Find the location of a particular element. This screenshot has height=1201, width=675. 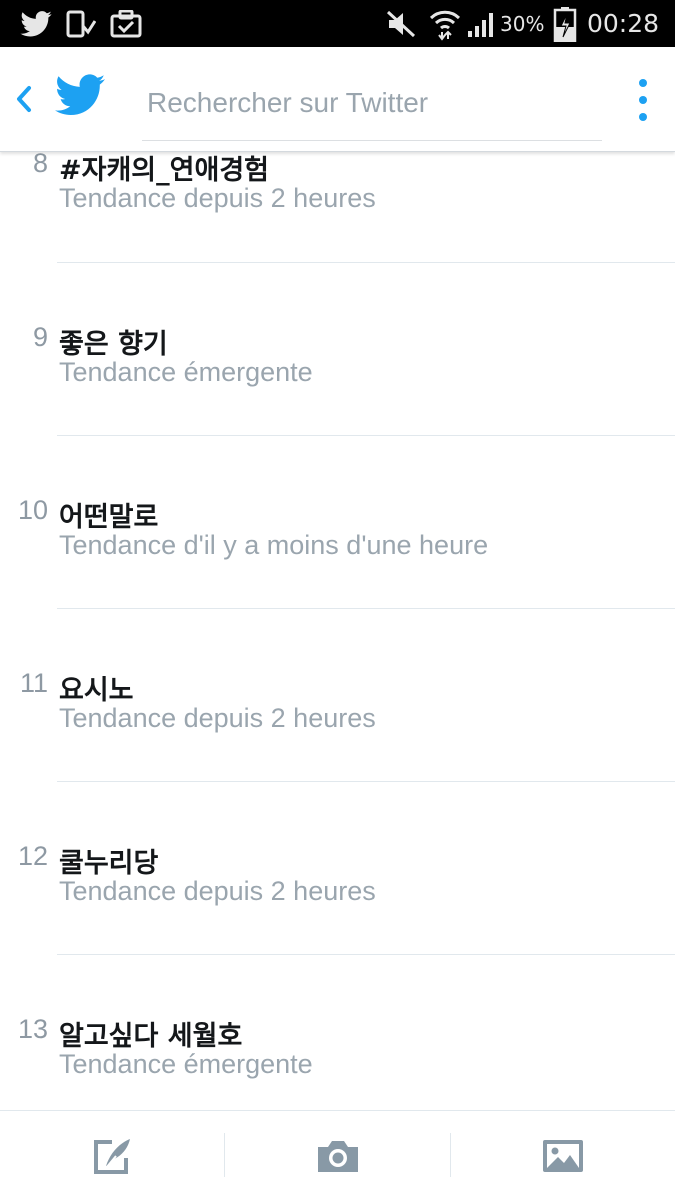

trend-meta: Tendance d'il y a moins d'une heure is located at coordinates (274, 545).